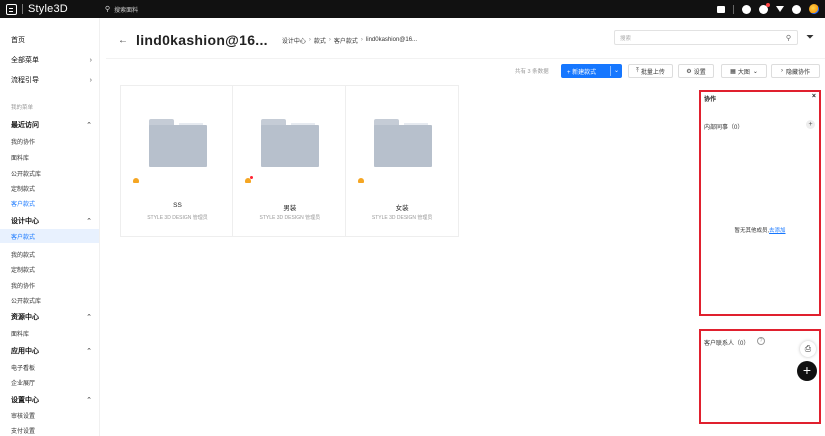  What do you see at coordinates (22, 108) in the screenshot?
I see `sidebar-caption-my-menu: 我的菜单` at bounding box center [22, 108].